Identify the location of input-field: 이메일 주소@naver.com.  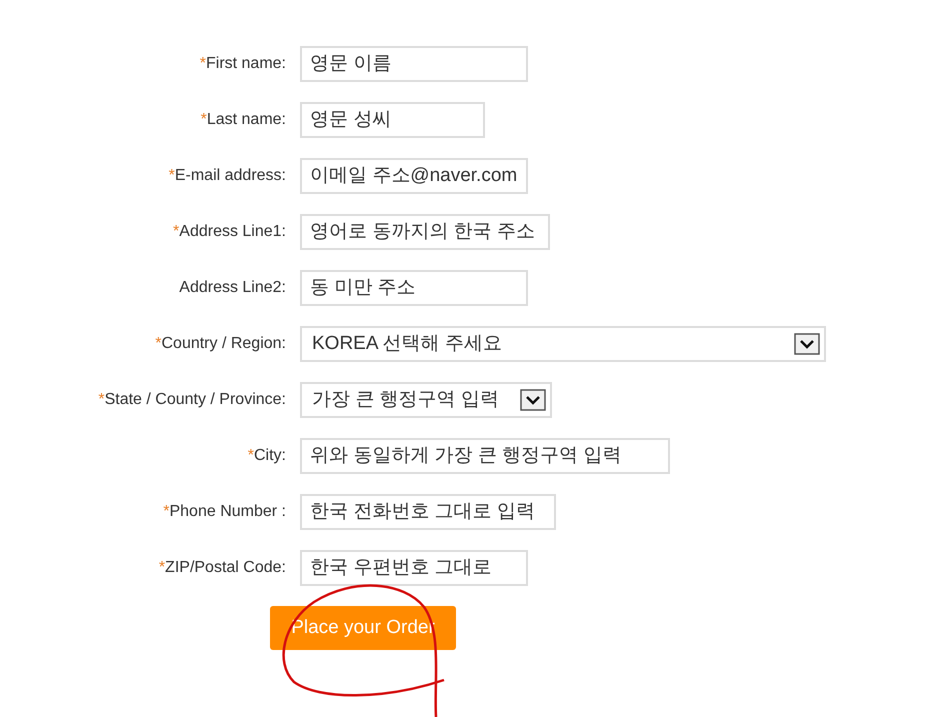
(414, 176).